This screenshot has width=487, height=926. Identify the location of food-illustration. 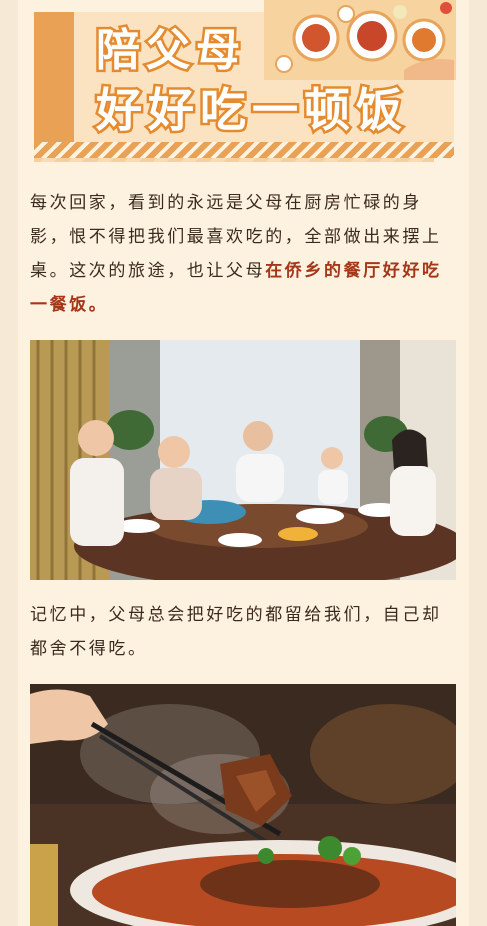
(360, 40).